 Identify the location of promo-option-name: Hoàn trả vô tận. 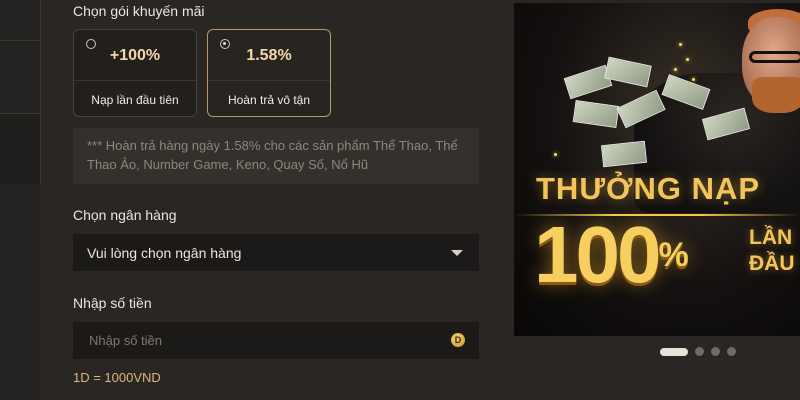
(269, 100).